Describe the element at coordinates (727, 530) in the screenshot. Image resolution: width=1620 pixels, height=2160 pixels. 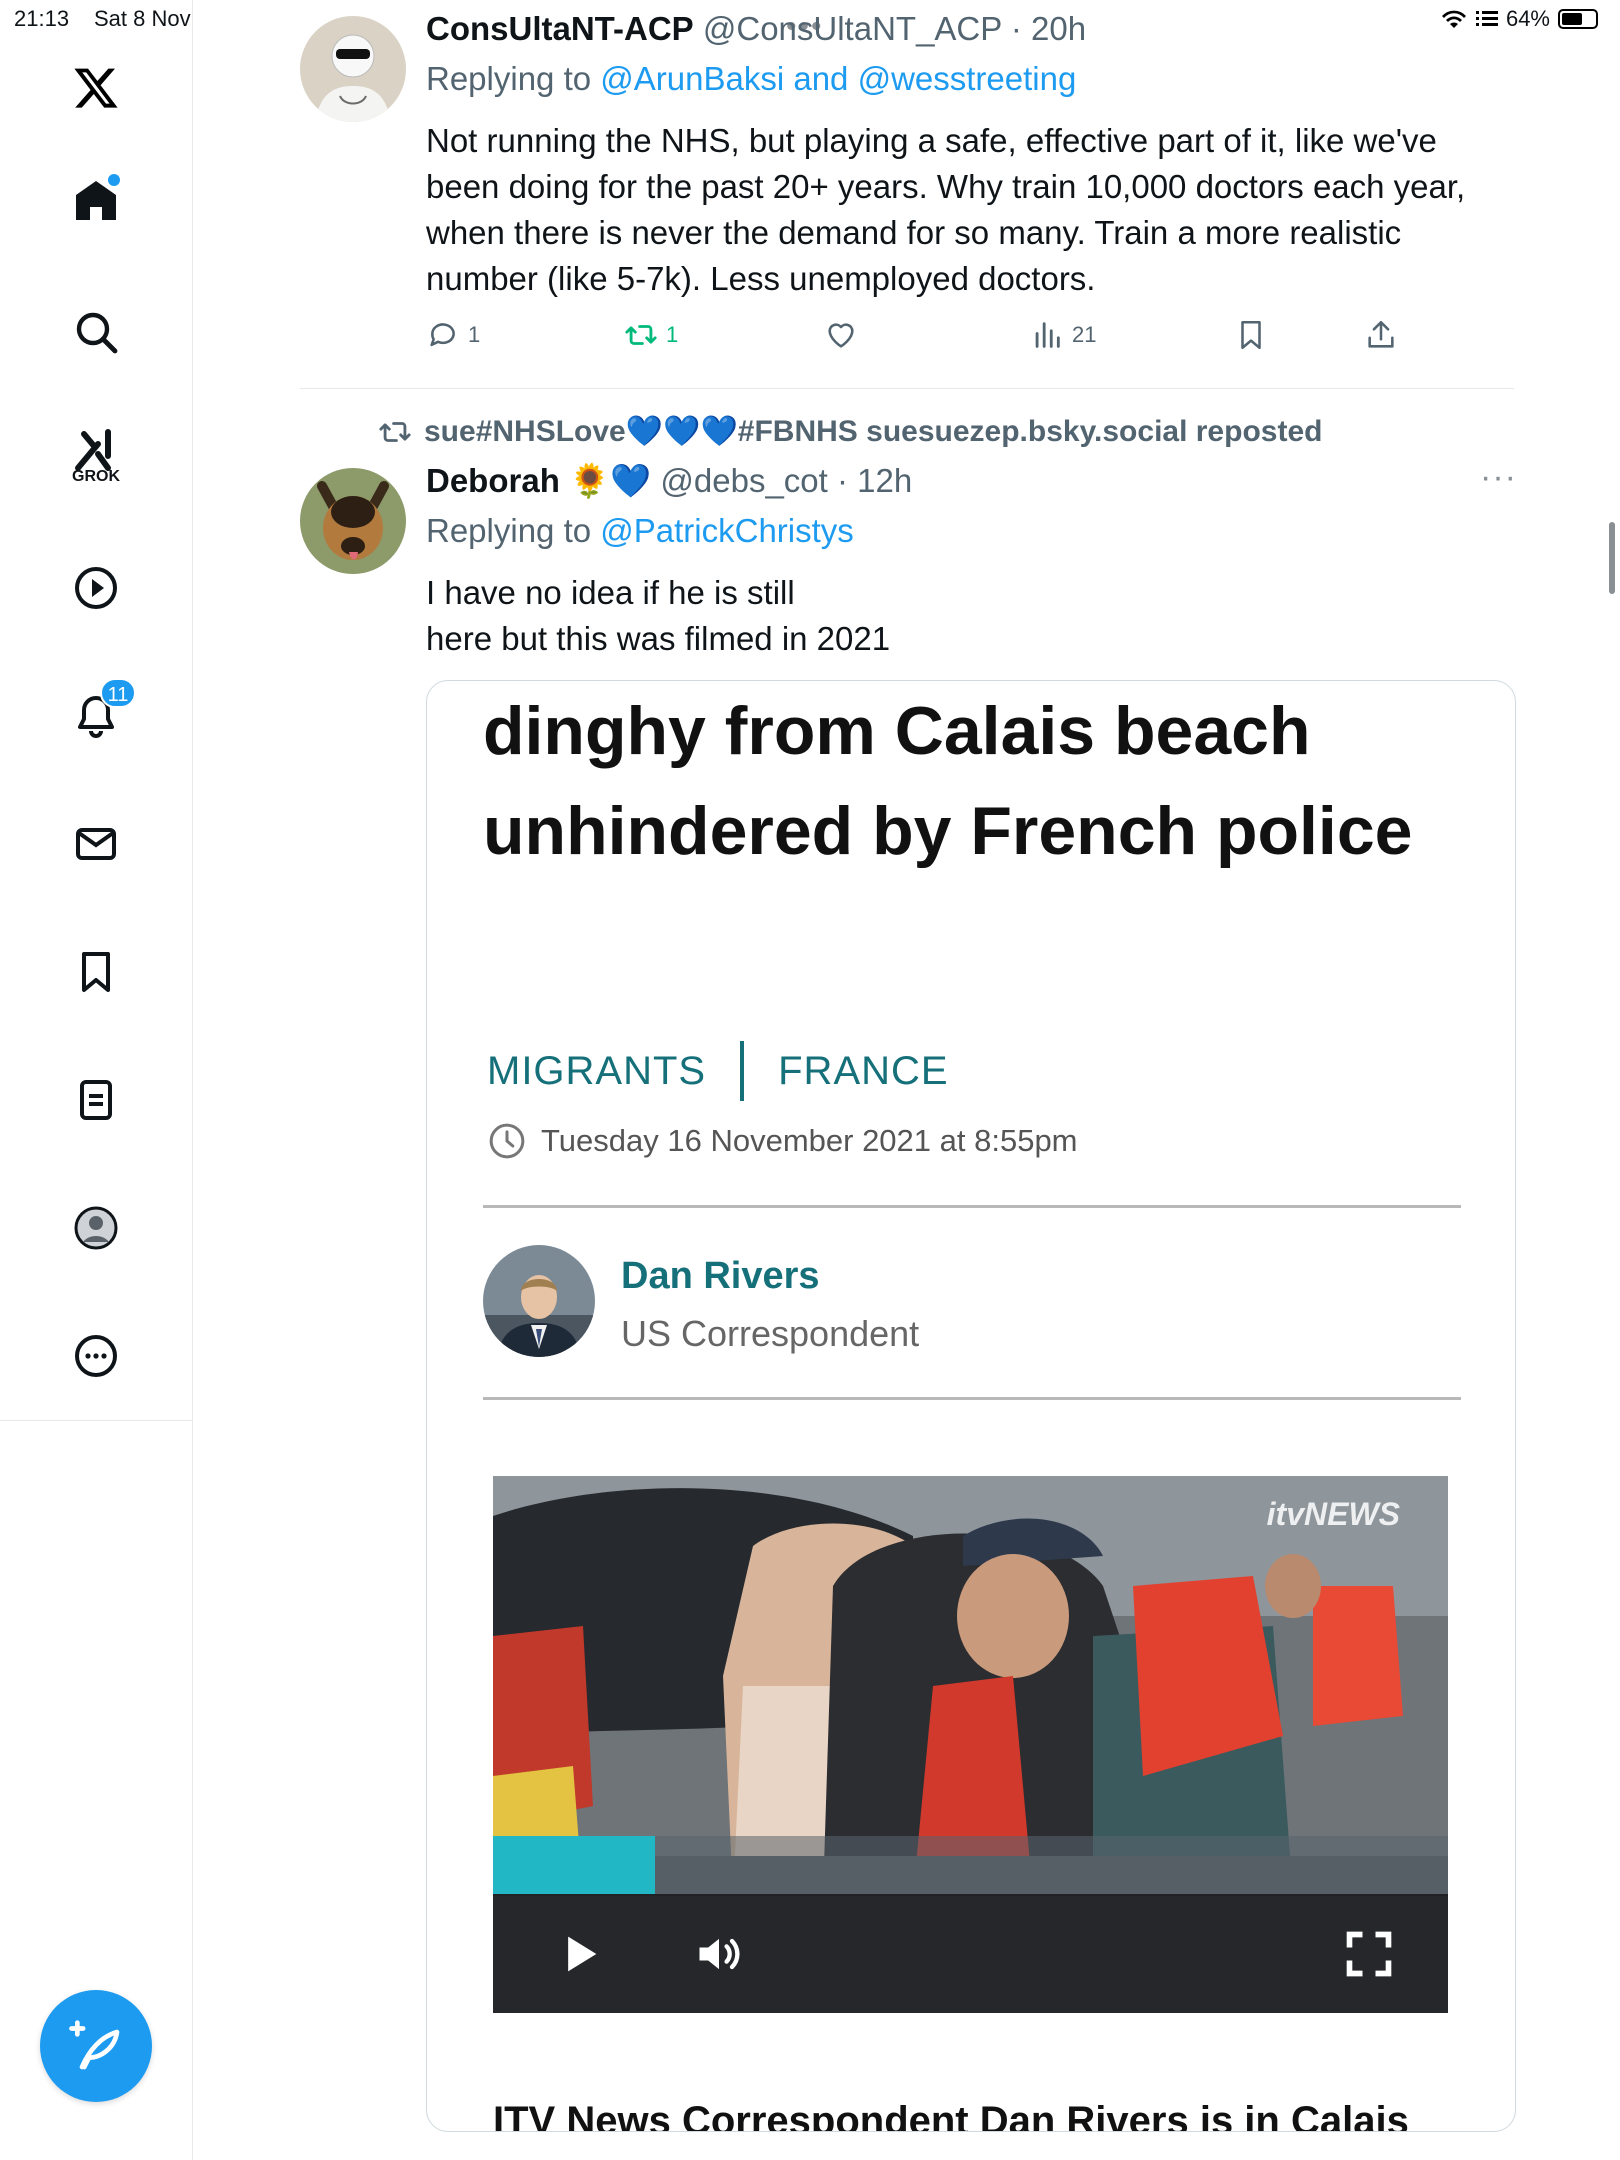
I see `mention-link: @PatrickChristys` at that location.